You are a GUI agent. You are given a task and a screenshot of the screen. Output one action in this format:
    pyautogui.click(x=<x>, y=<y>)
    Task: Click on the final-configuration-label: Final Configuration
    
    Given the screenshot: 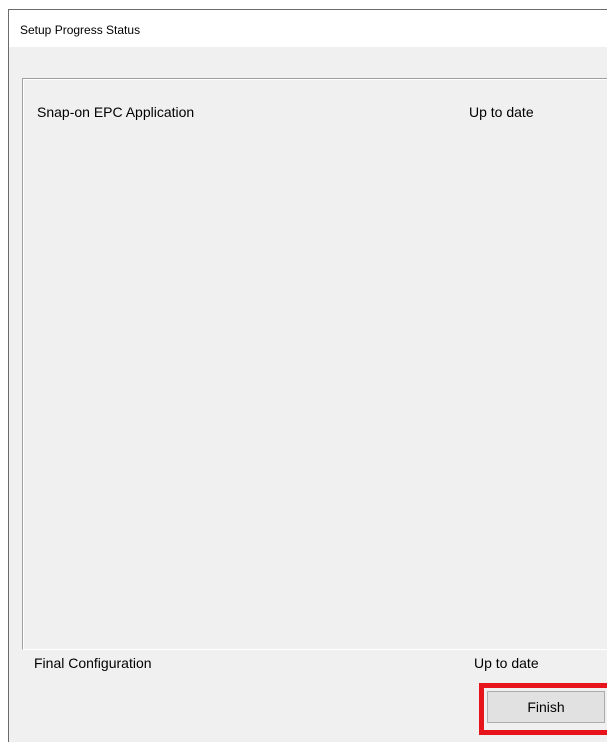 What is the action you would take?
    pyautogui.click(x=93, y=663)
    